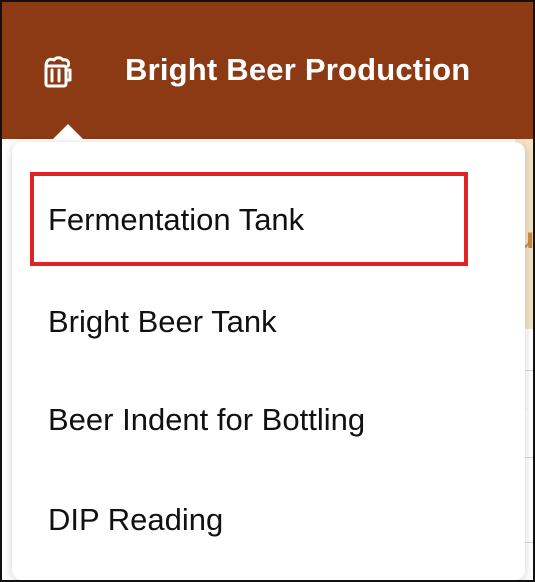 The width and height of the screenshot is (535, 582). I want to click on menu-item-beer-indent-for-bottling: Beer Indent for Bottling, so click(206, 420).